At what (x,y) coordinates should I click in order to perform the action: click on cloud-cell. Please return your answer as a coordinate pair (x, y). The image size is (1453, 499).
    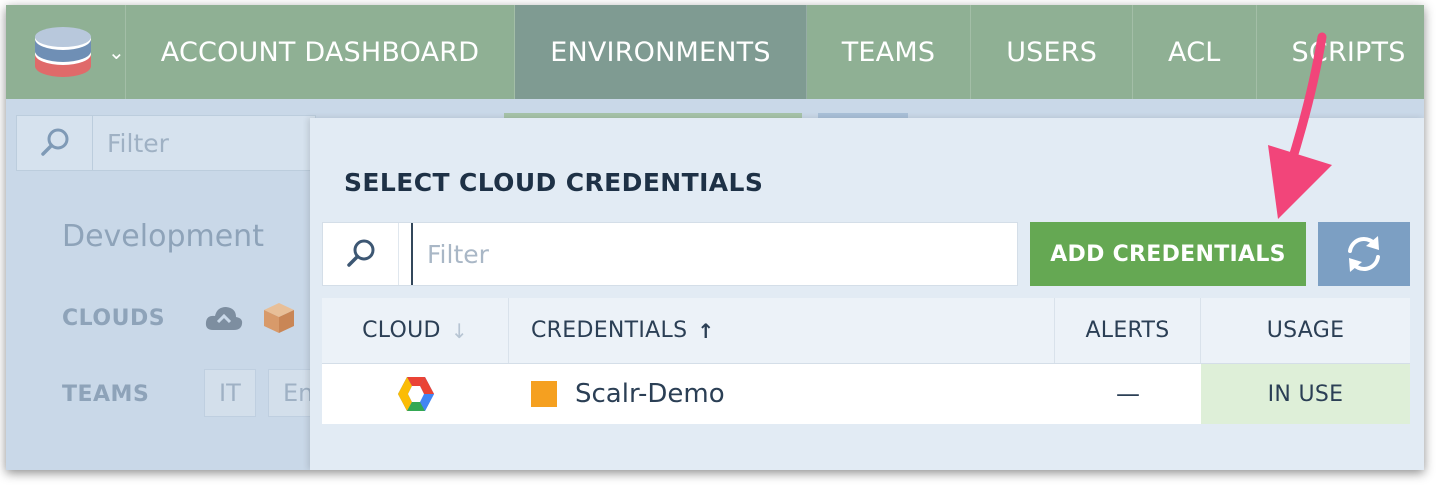
    Looking at the image, I should click on (415, 394).